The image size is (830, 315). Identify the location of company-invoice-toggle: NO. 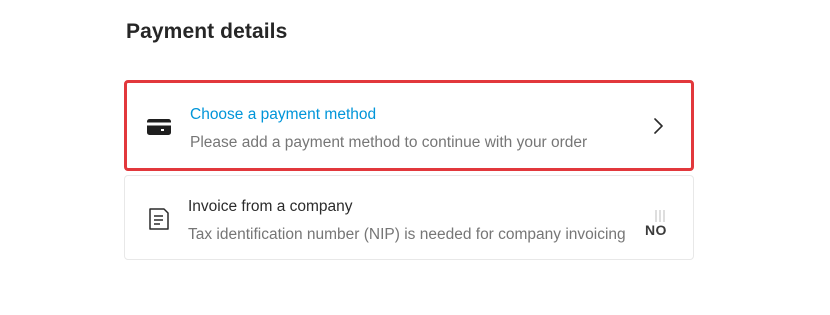
(658, 224).